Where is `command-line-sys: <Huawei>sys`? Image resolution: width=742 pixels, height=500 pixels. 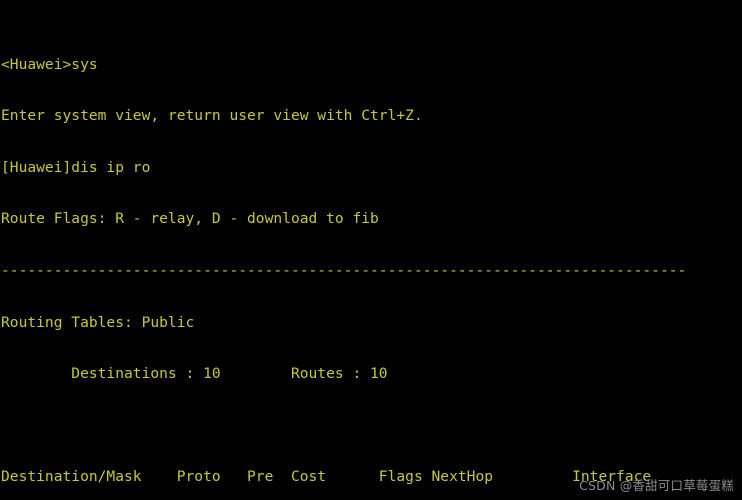
command-line-sys: <Huawei>sys is located at coordinates (49, 64).